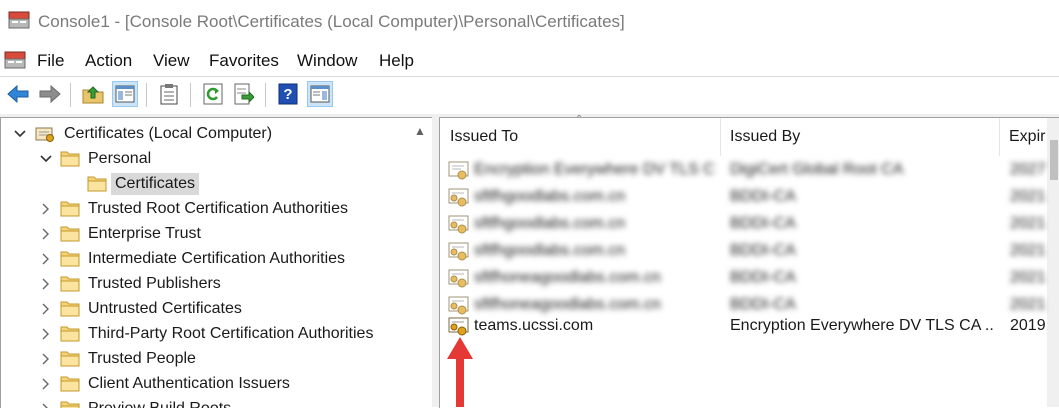 The width and height of the screenshot is (1059, 408). I want to click on sort-ascending-icon: ⌃, so click(579, 119).